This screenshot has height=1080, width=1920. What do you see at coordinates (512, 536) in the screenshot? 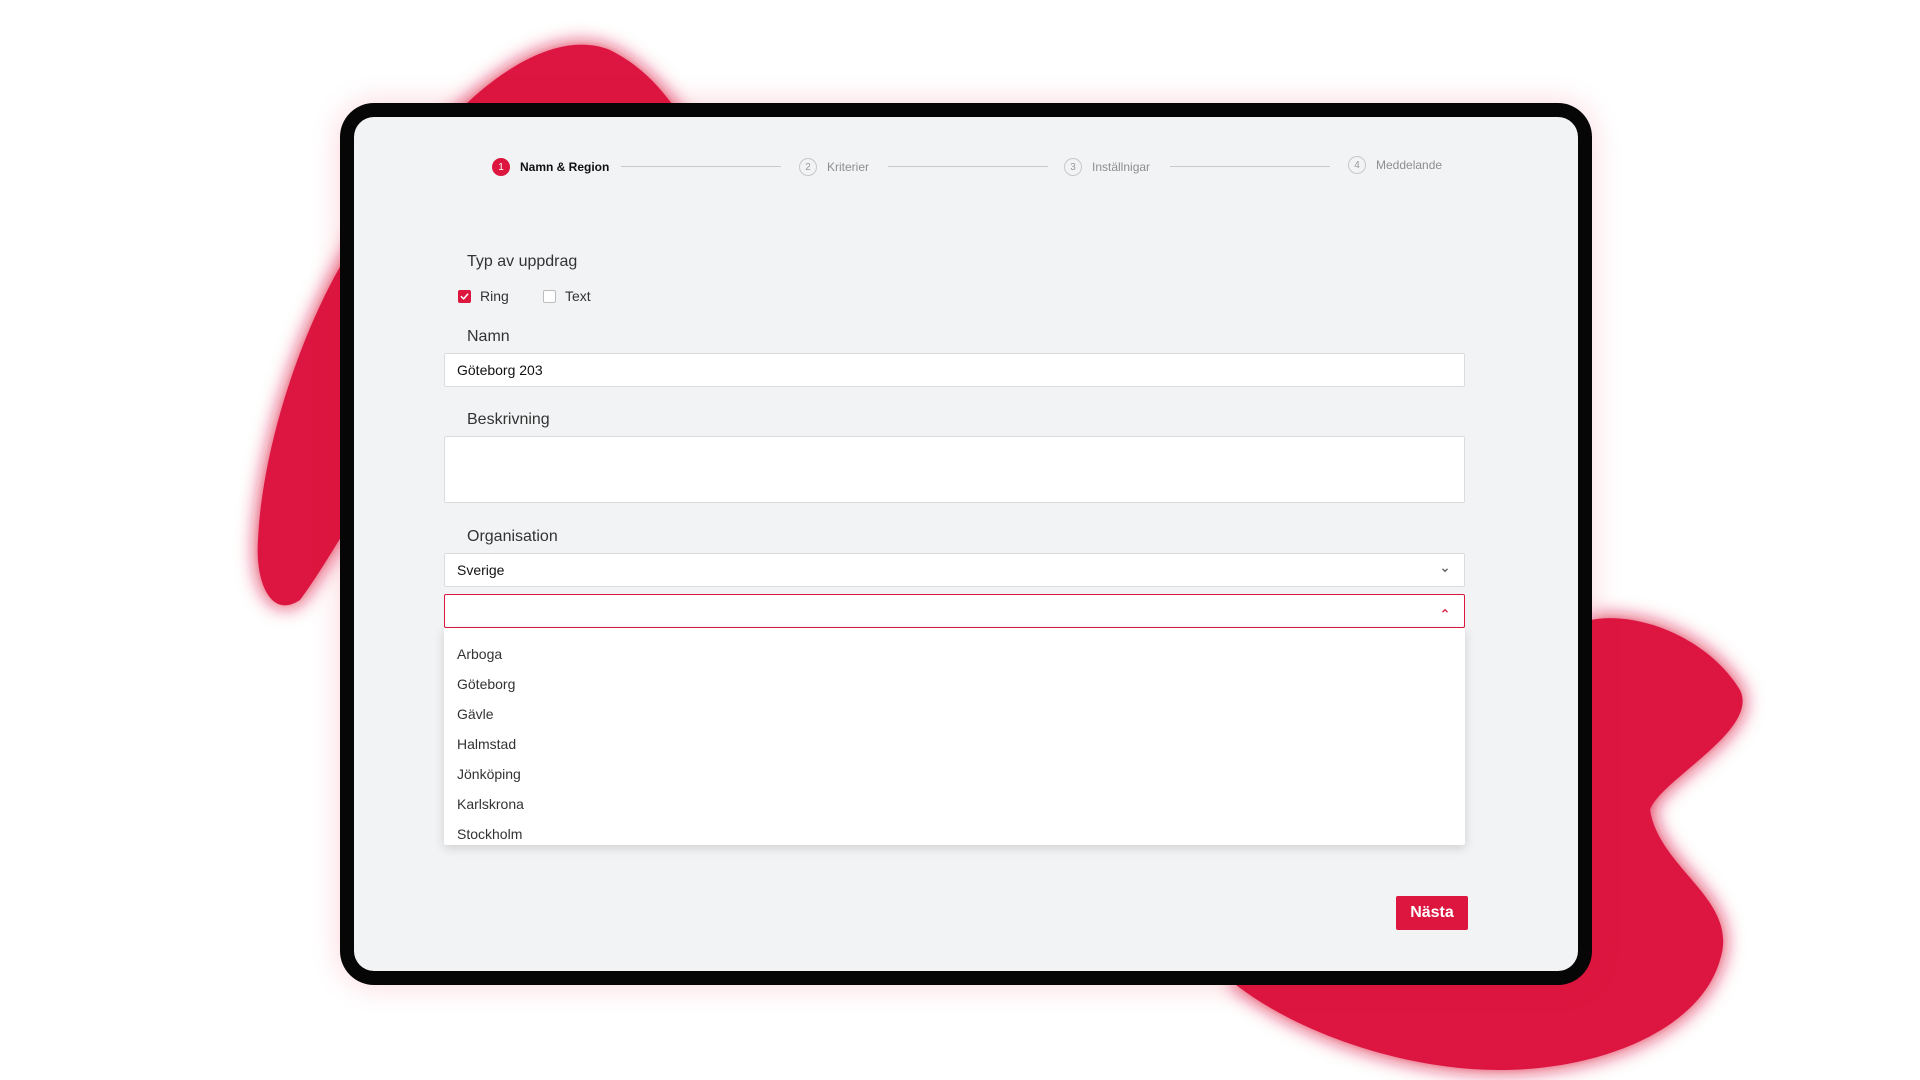
I see `organisation-label: Organisation` at bounding box center [512, 536].